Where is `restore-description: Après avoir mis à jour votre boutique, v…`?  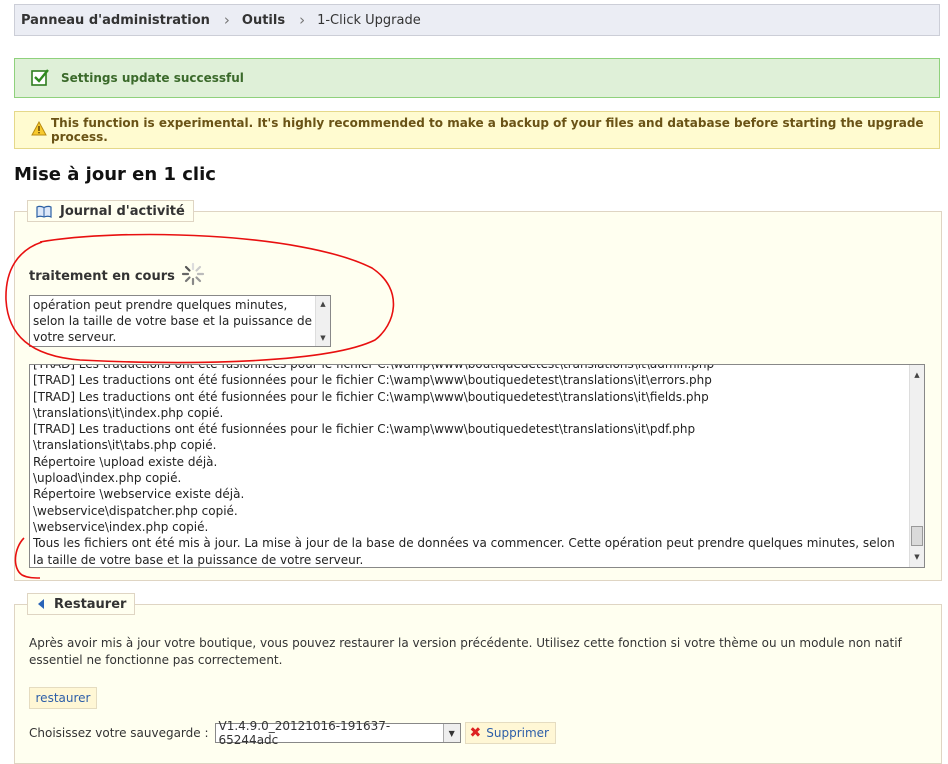
restore-description: Après avoir mis à jour votre boutique, v… is located at coordinates (465, 651).